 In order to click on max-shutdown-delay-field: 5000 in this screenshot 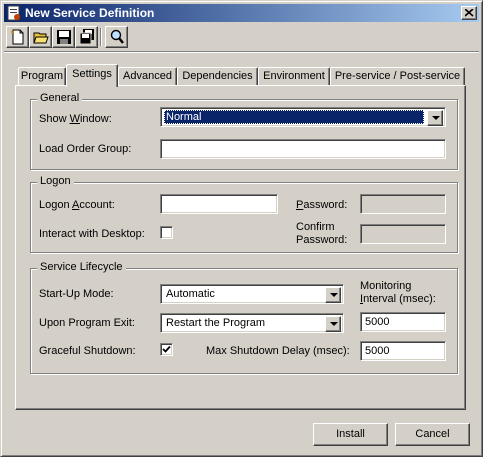, I will do `click(403, 351)`.